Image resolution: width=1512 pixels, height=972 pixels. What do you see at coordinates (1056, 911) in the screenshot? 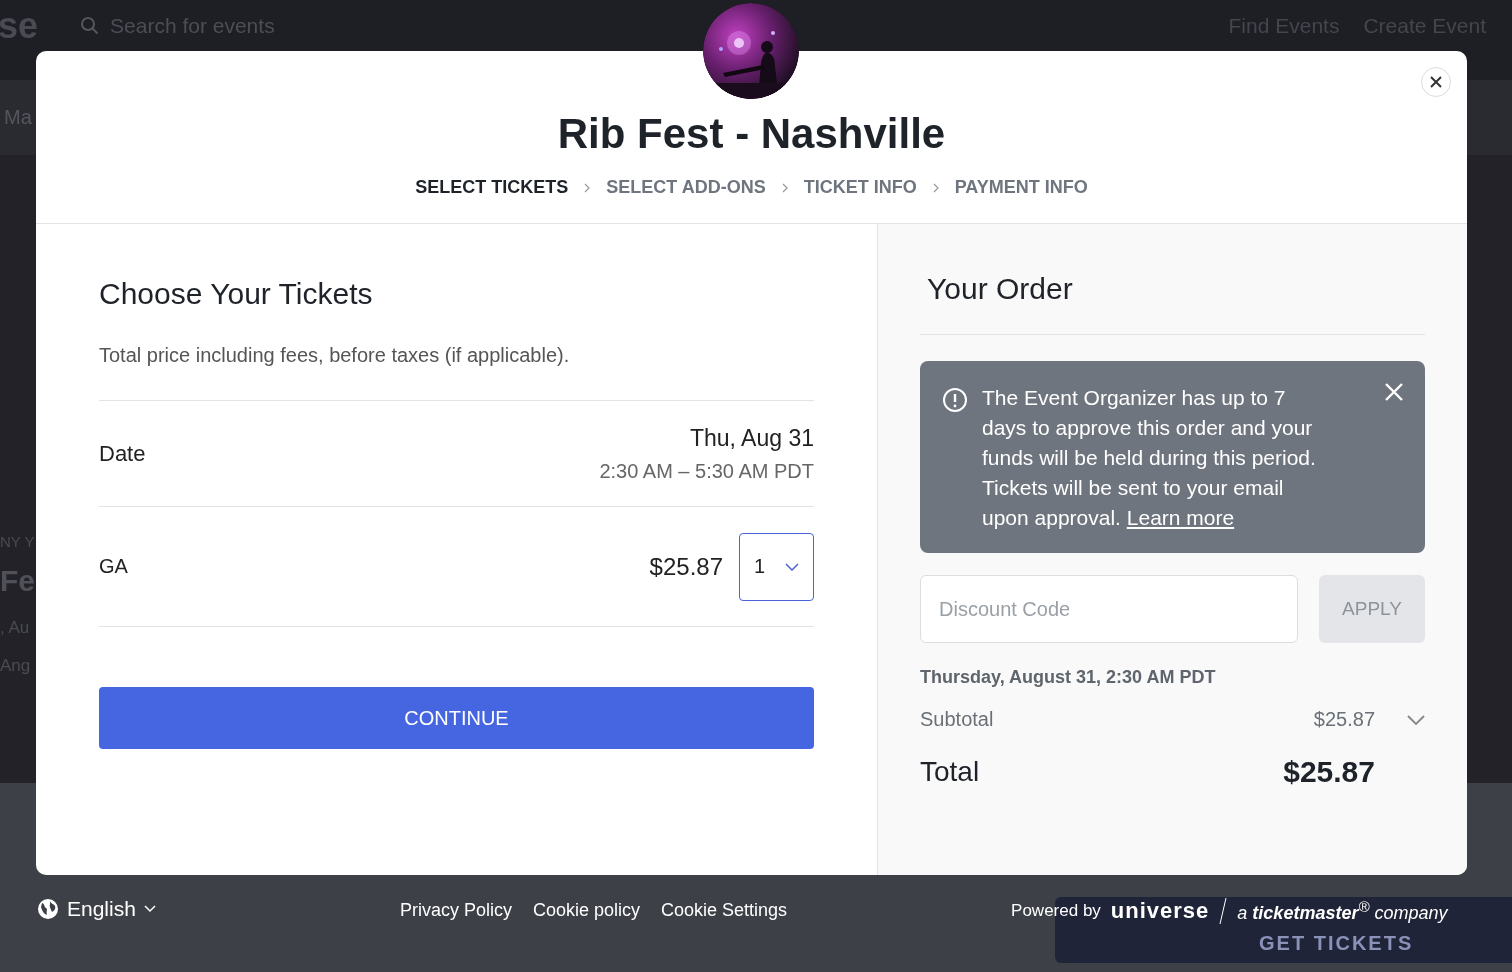
I see `powered-by-text: Powered by` at bounding box center [1056, 911].